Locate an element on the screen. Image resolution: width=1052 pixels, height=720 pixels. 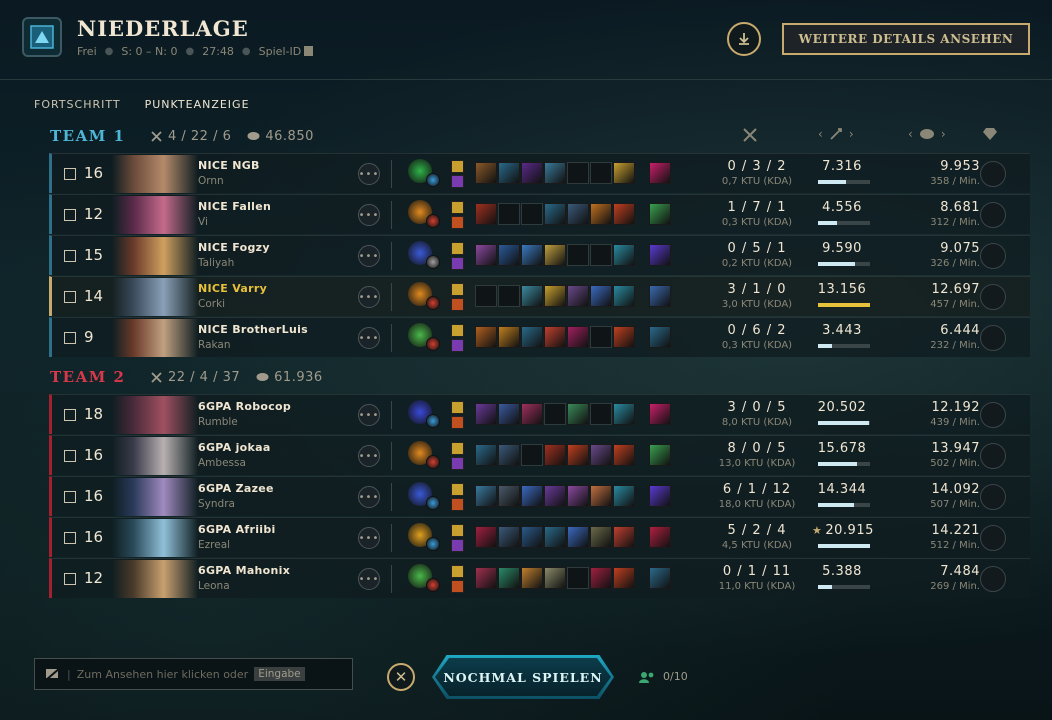
gold-column-header: ‹ › is located at coordinates (927, 134).